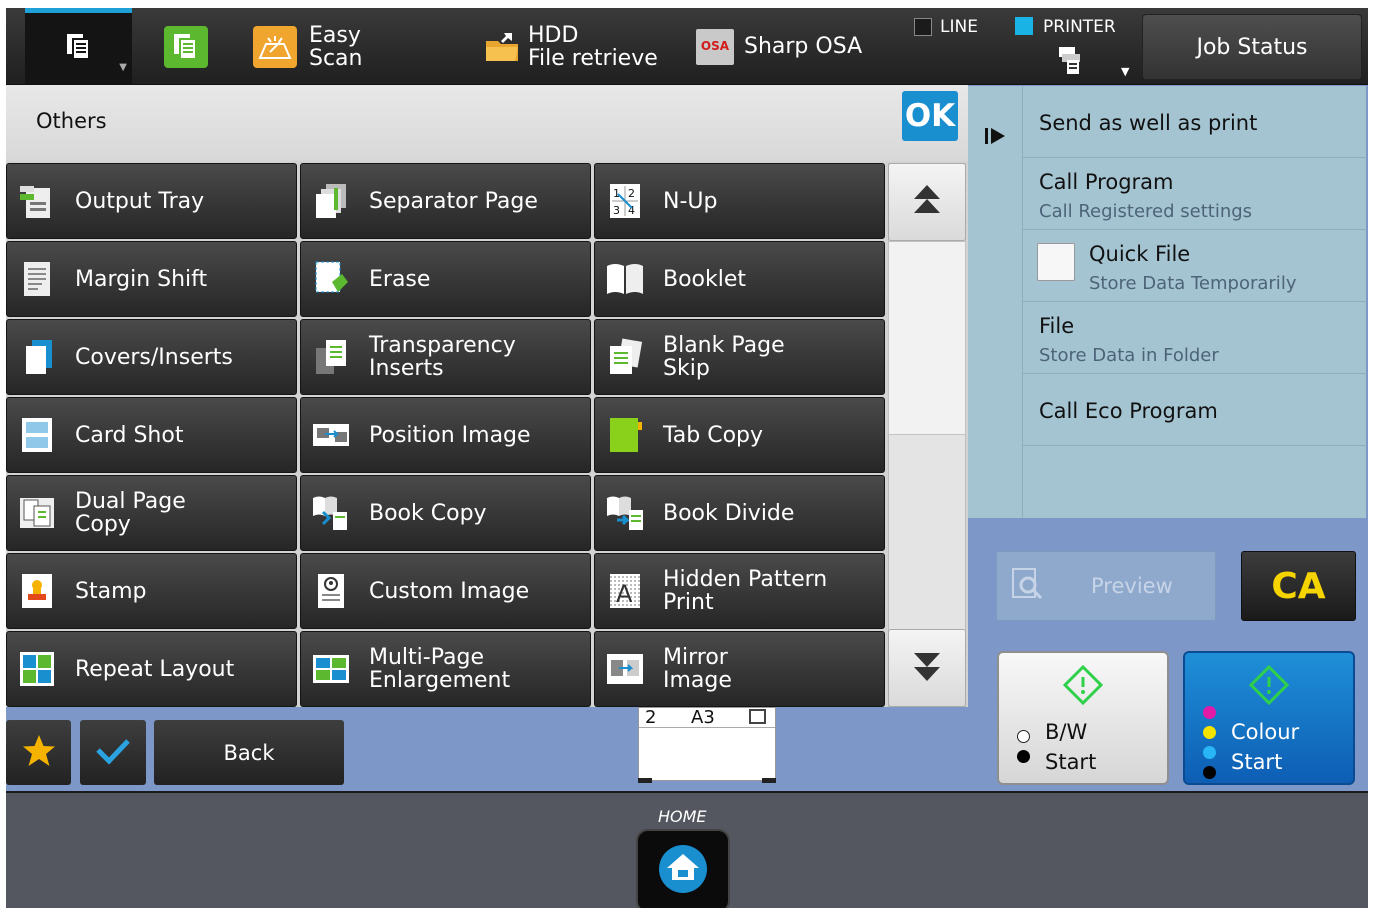  What do you see at coordinates (445, 201) in the screenshot?
I see `separator-page-button: Separator Page` at bounding box center [445, 201].